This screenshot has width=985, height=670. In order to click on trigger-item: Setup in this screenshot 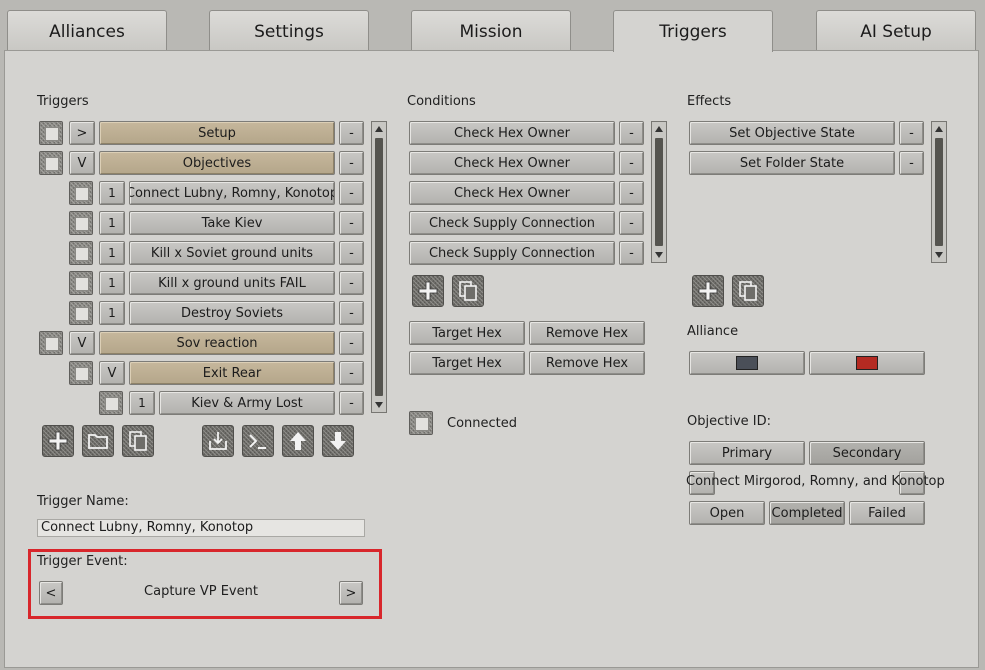, I will do `click(217, 133)`.